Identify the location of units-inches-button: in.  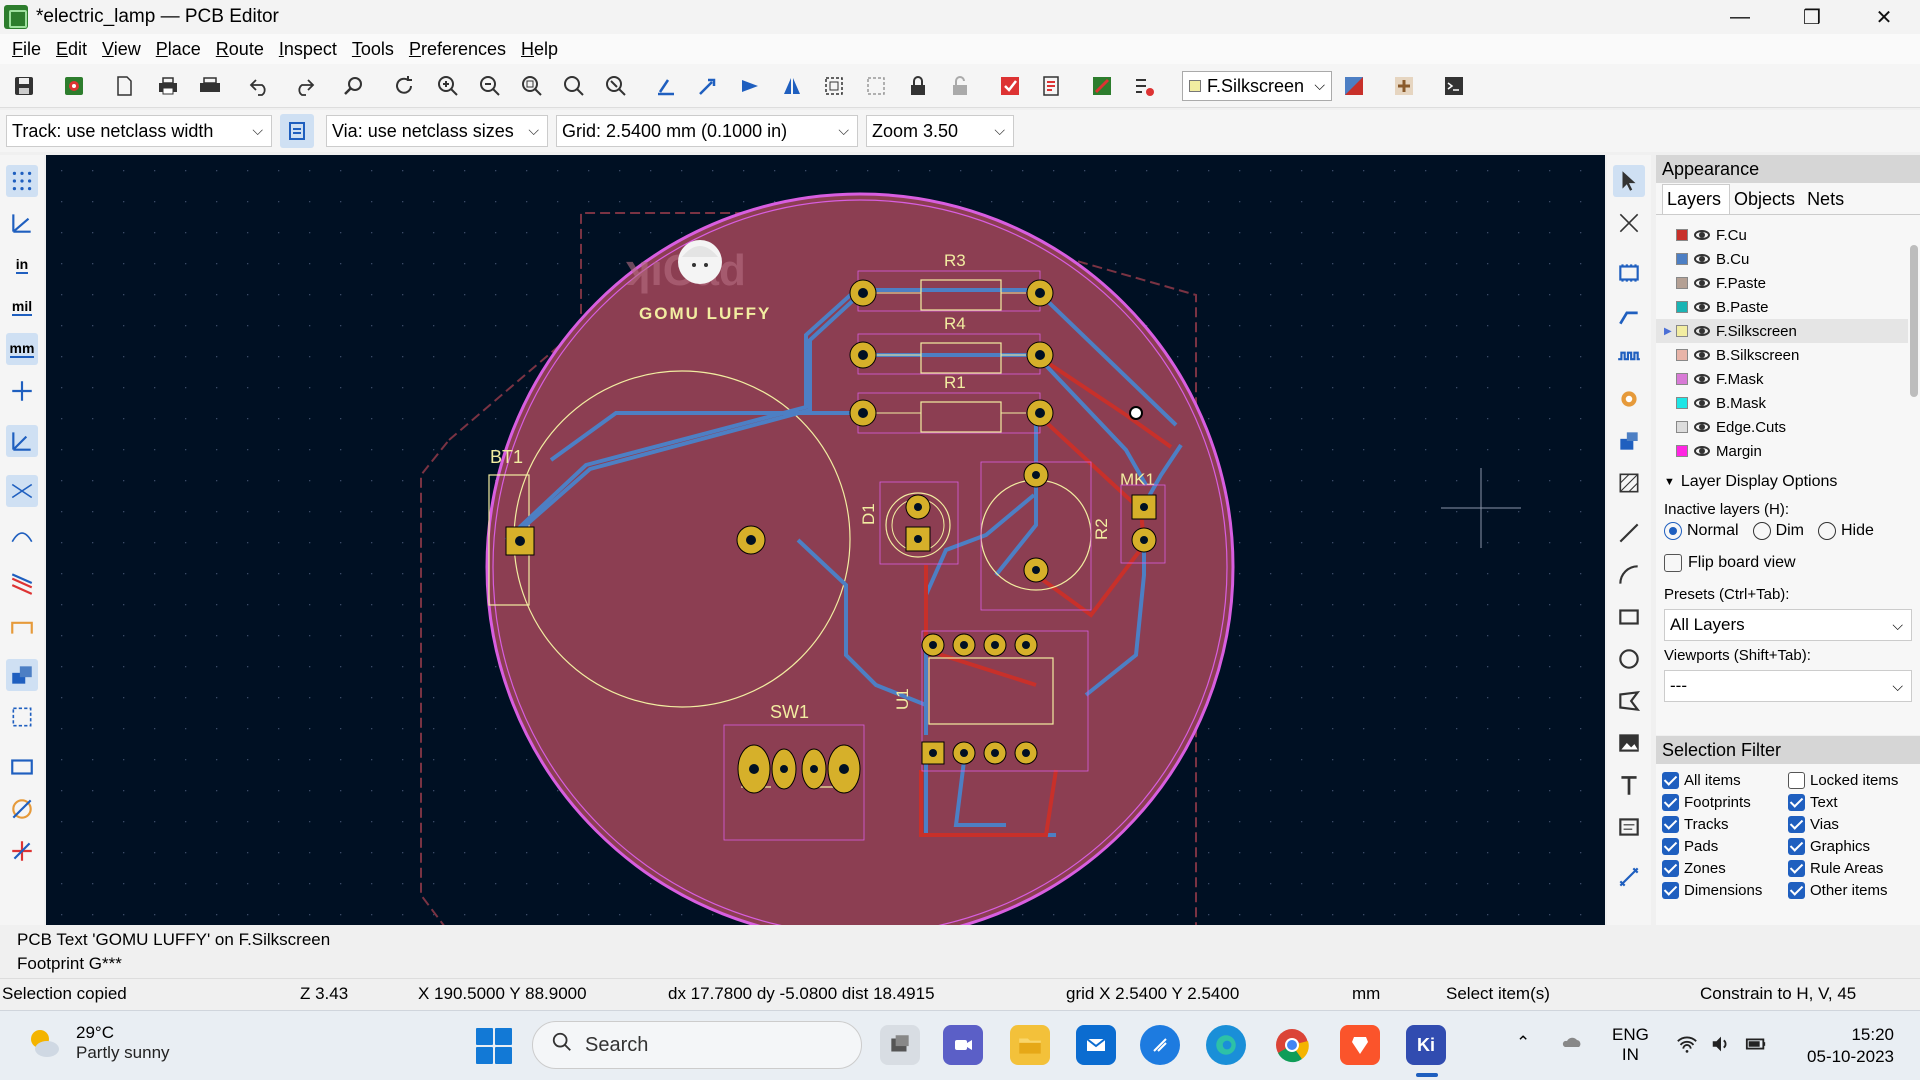
(22, 265).